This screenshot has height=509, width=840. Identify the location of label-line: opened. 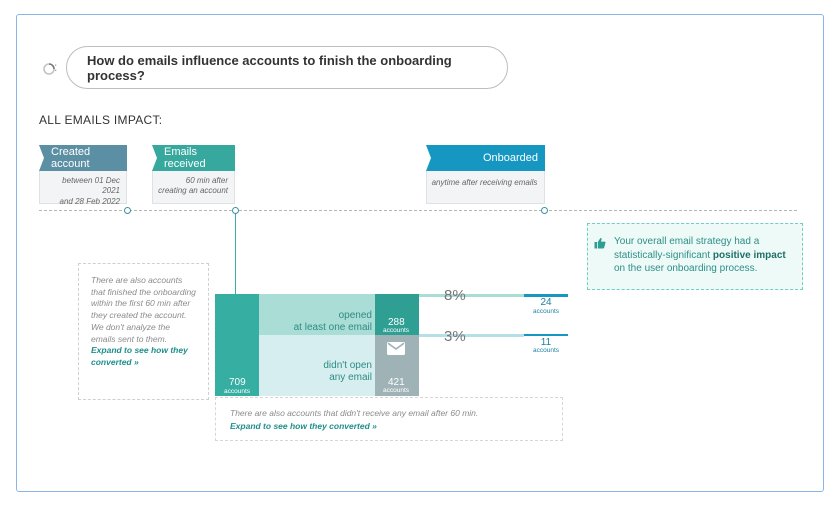
(355, 315).